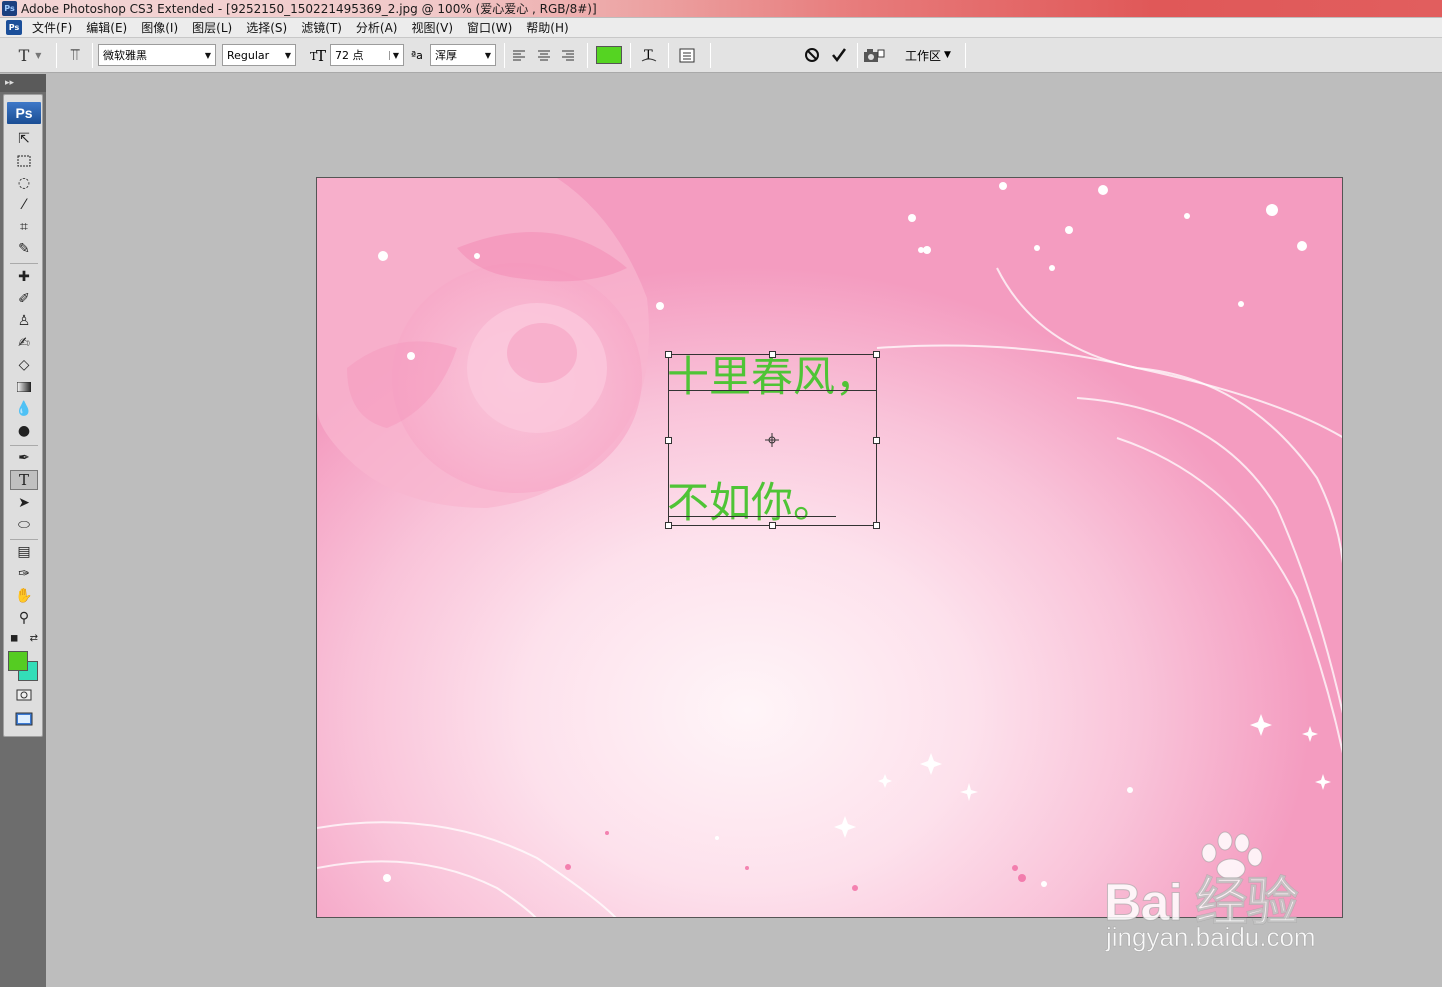  I want to click on antialias-icon: ªa, so click(417, 55).